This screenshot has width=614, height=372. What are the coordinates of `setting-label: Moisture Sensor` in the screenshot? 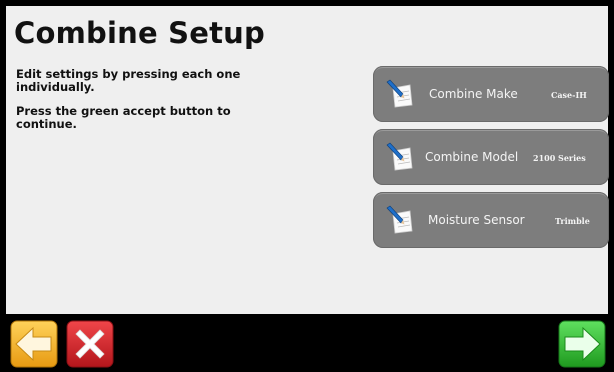 It's located at (476, 220).